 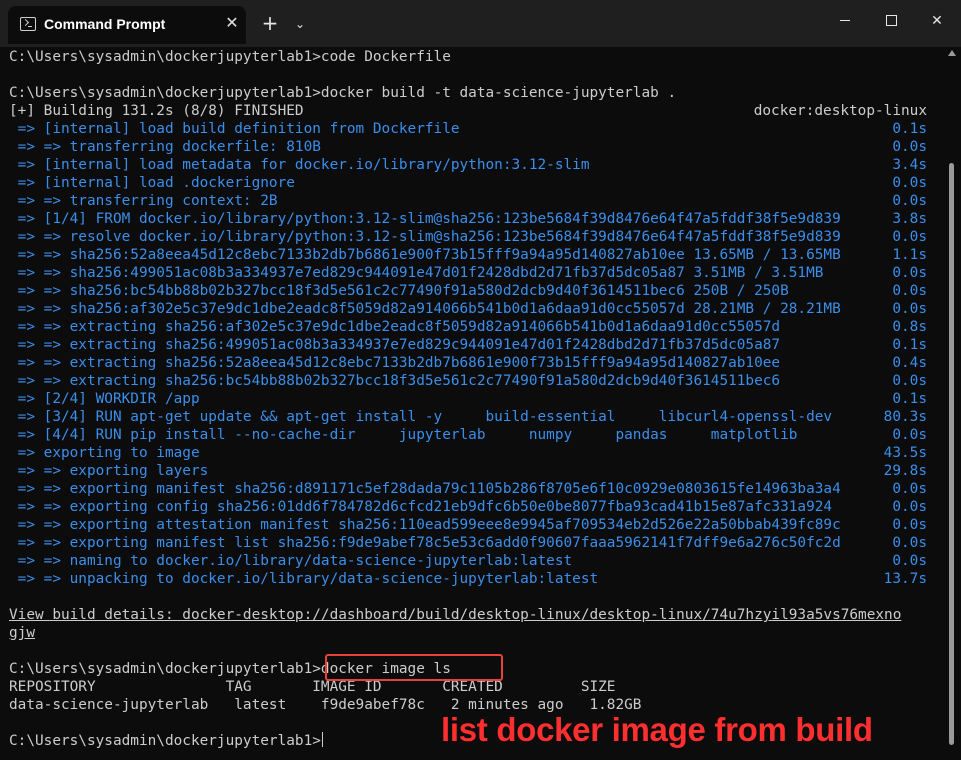 What do you see at coordinates (105, 24) in the screenshot?
I see `tab-title: Command Prompt` at bounding box center [105, 24].